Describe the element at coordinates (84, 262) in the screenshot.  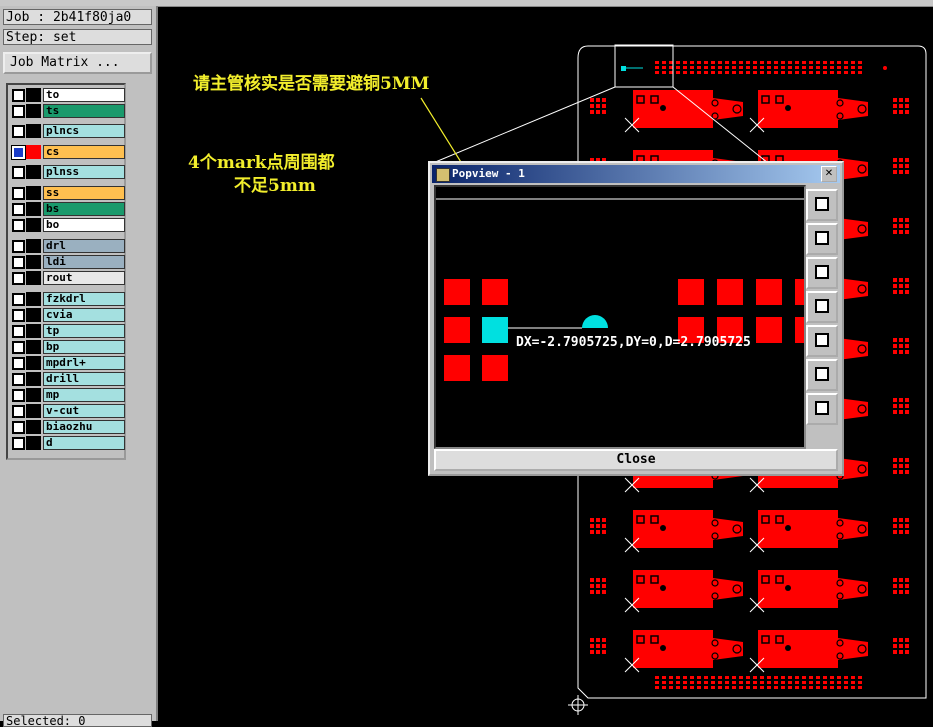
I see `layer-name: ldi` at that location.